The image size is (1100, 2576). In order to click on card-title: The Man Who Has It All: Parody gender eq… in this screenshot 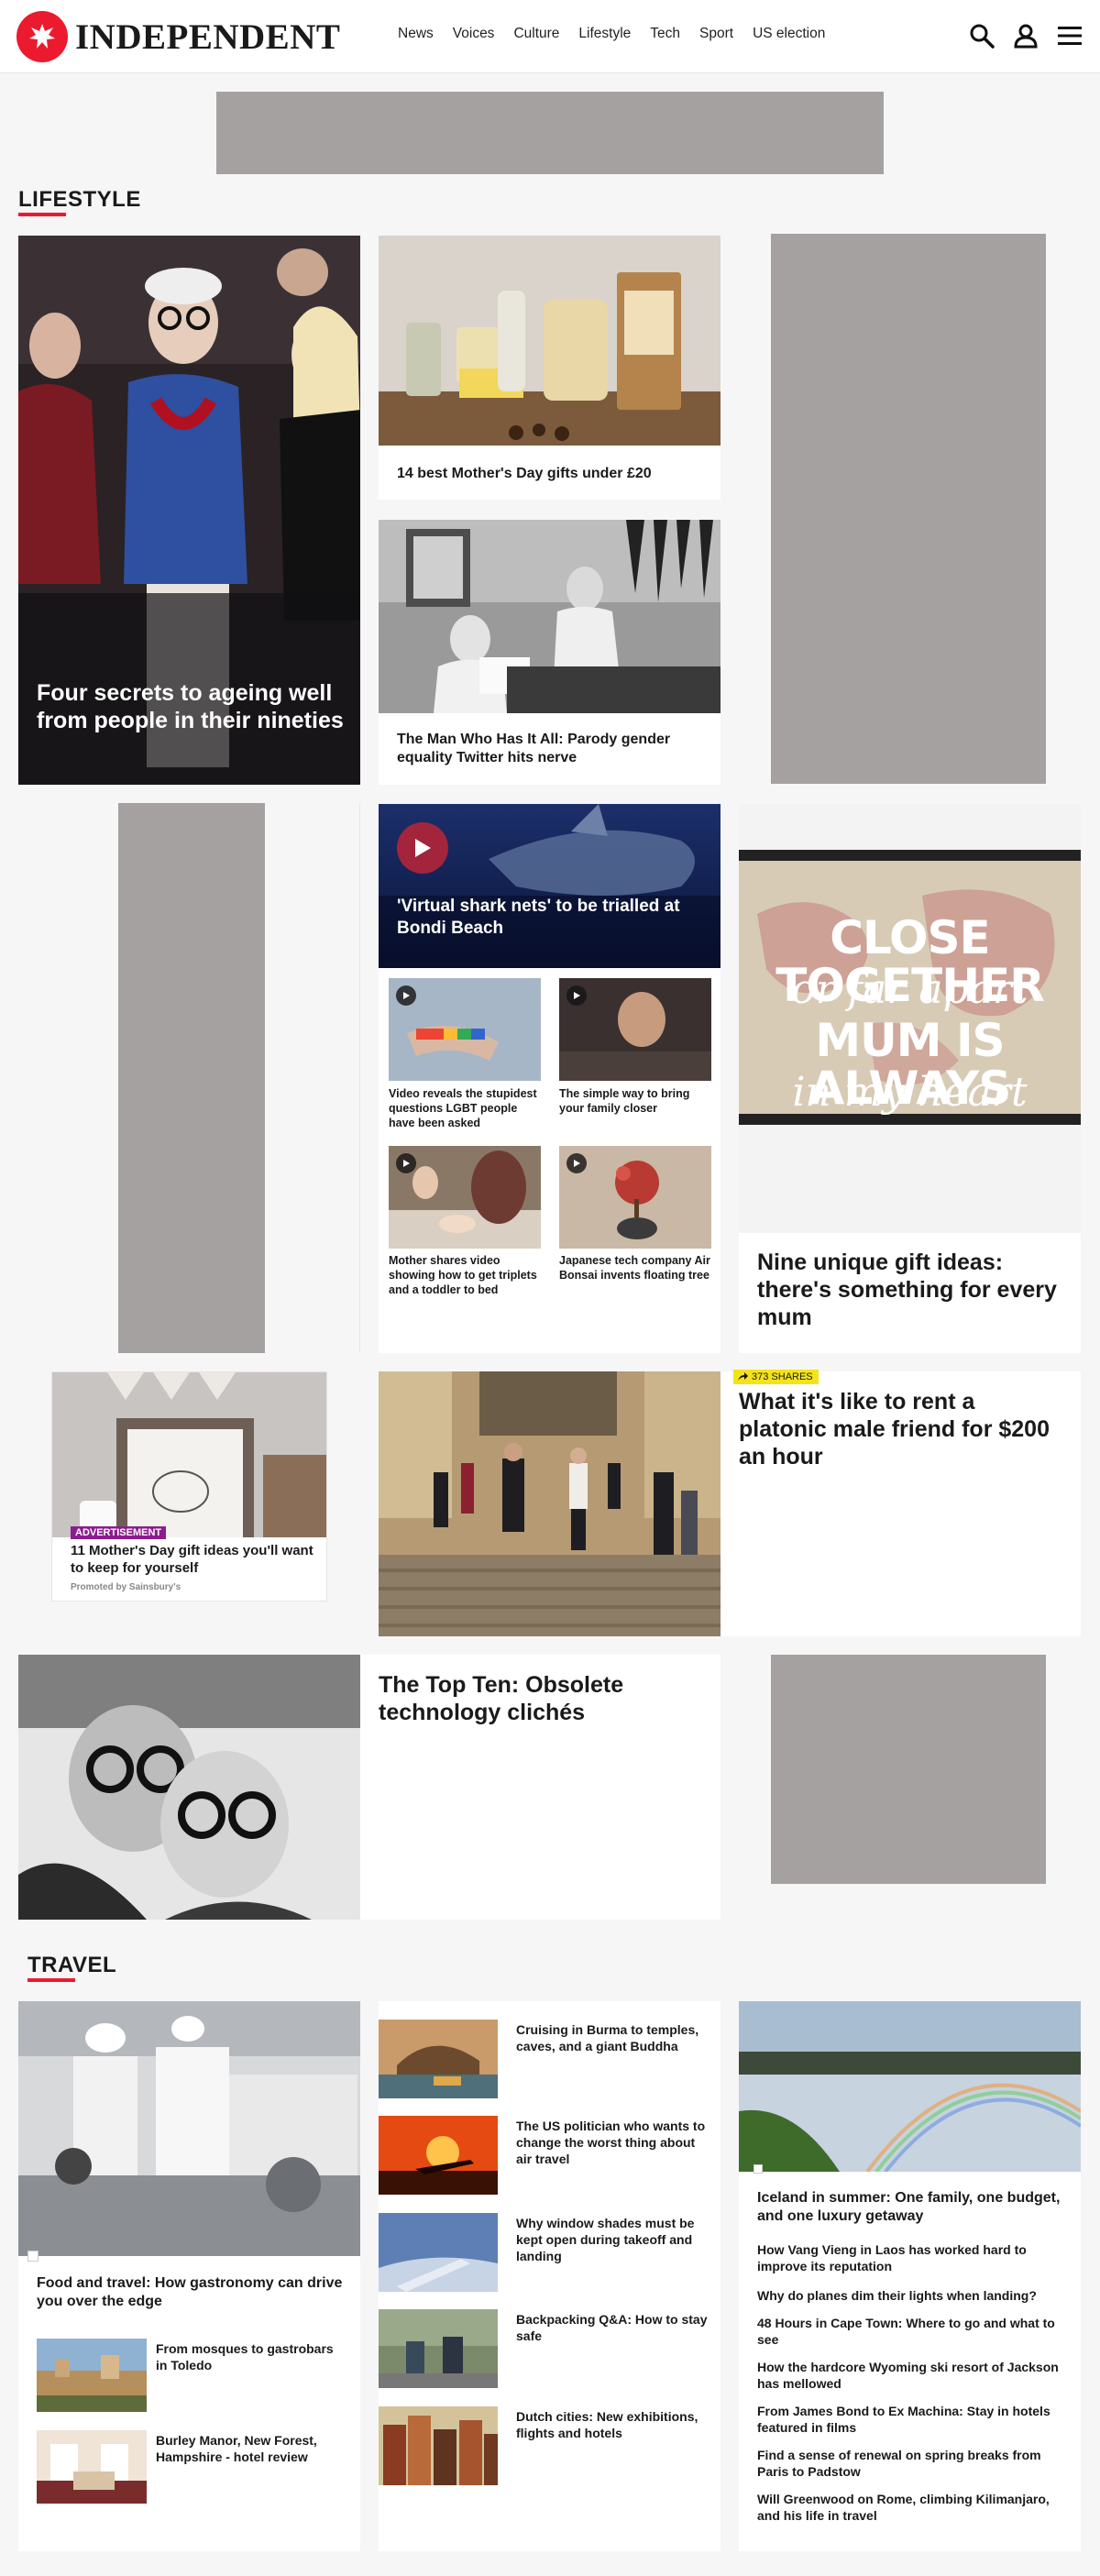, I will do `click(553, 749)`.